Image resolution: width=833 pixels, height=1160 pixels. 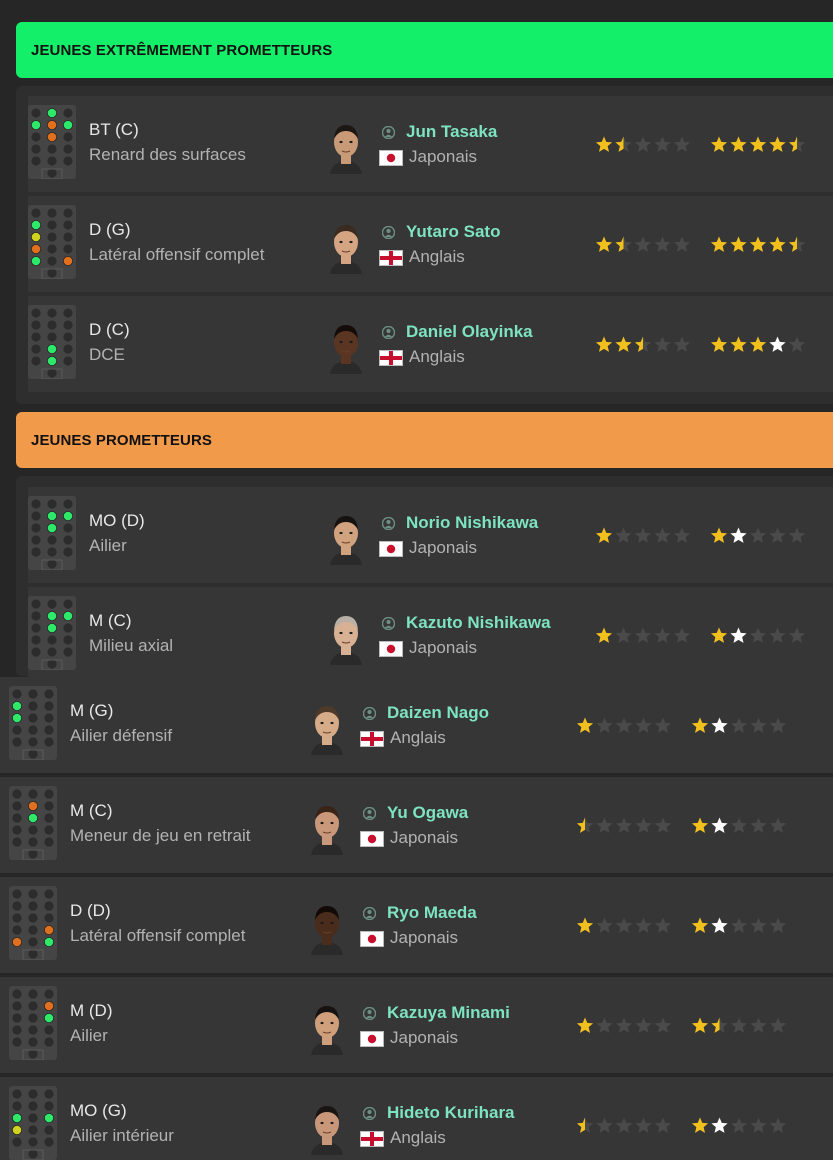 I want to click on flag-icon, so click(x=391, y=158).